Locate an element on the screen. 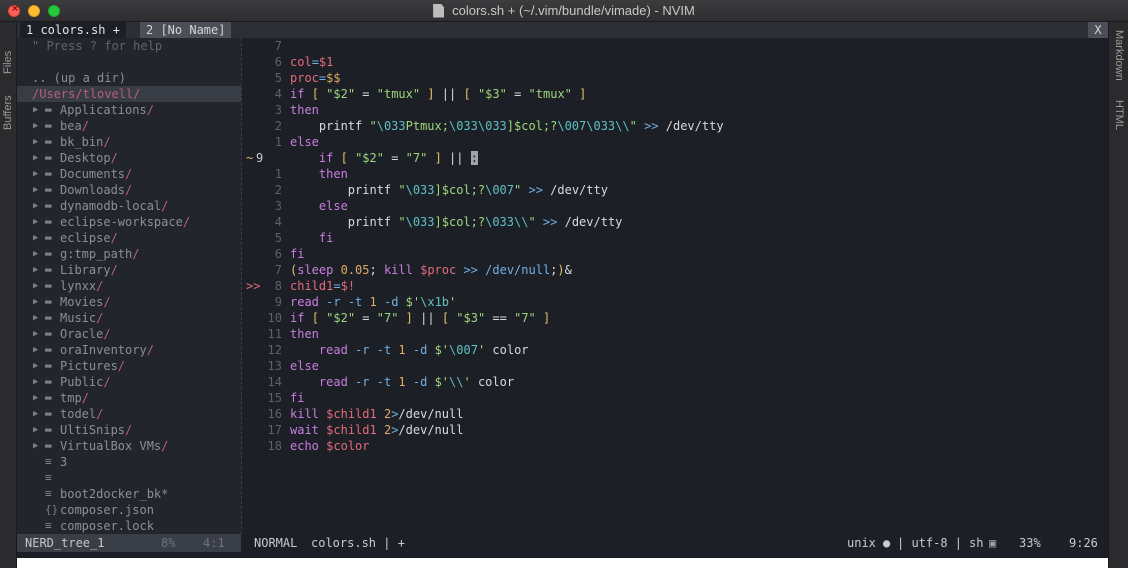  tree-dir-item: ▶ ▬ eclipse-workspace/ is located at coordinates (129, 222).